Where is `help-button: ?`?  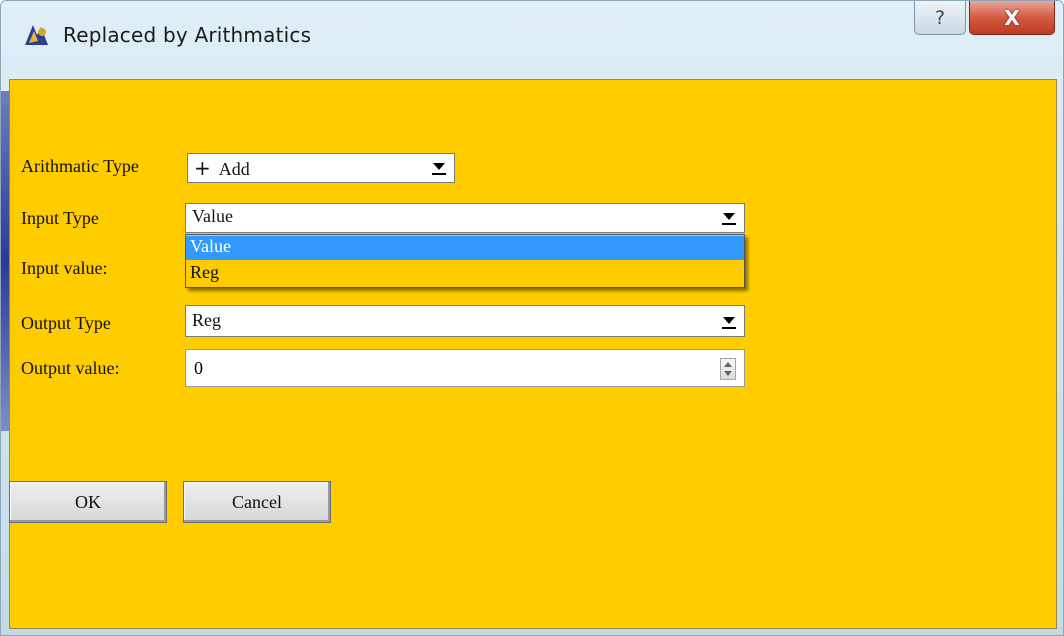 help-button: ? is located at coordinates (940, 18).